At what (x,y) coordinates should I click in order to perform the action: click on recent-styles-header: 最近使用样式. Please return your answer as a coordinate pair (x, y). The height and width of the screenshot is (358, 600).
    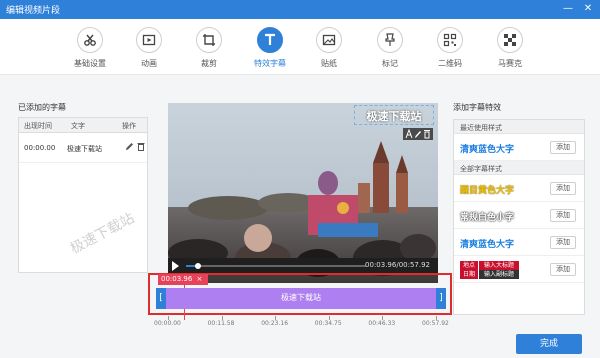
    Looking at the image, I should click on (519, 127).